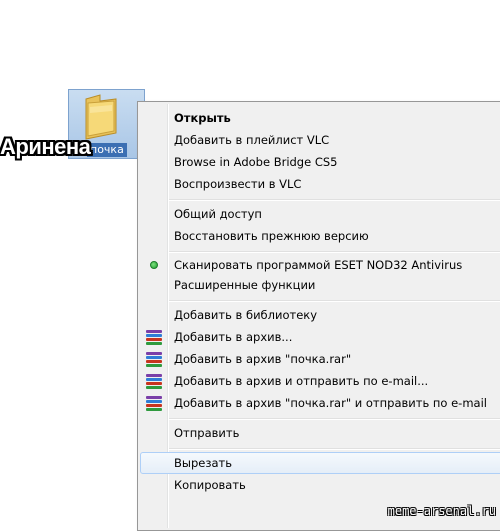  What do you see at coordinates (320, 140) in the screenshot?
I see `menu-item-vlc-playlist: Добавить в плейлист VLC` at bounding box center [320, 140].